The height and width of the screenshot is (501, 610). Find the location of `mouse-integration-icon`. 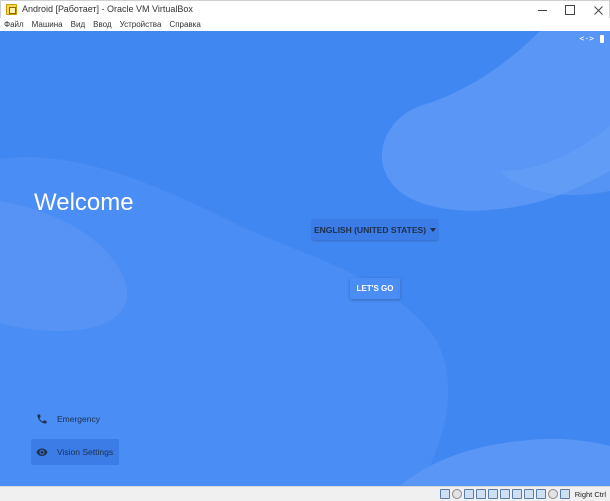

mouse-integration-icon is located at coordinates (540, 494).